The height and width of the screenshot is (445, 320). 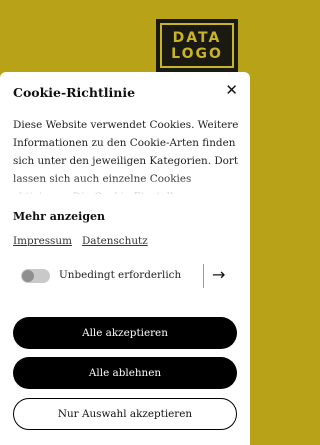 I want to click on accept-all-button: Alle akzeptieren, so click(x=125, y=333).